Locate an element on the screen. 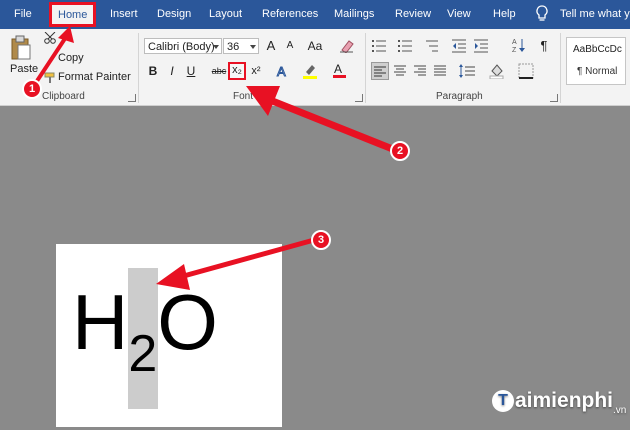 The height and width of the screenshot is (430, 630). h2o-base-h: H is located at coordinates (100, 322).